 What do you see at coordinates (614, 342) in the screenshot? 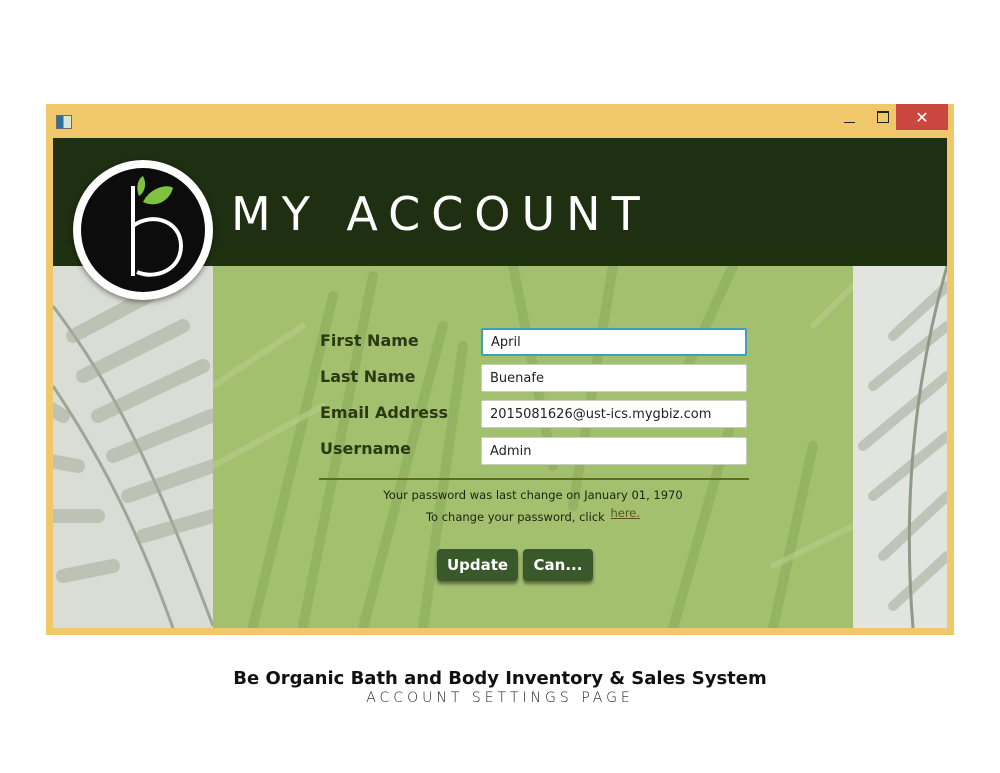
I see `first-name-field` at bounding box center [614, 342].